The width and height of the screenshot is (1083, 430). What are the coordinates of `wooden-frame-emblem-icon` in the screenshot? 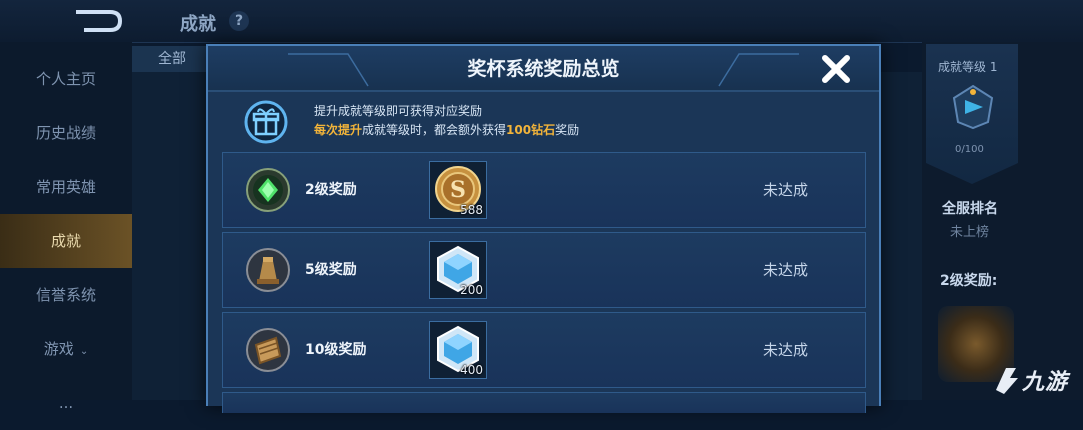 It's located at (268, 350).